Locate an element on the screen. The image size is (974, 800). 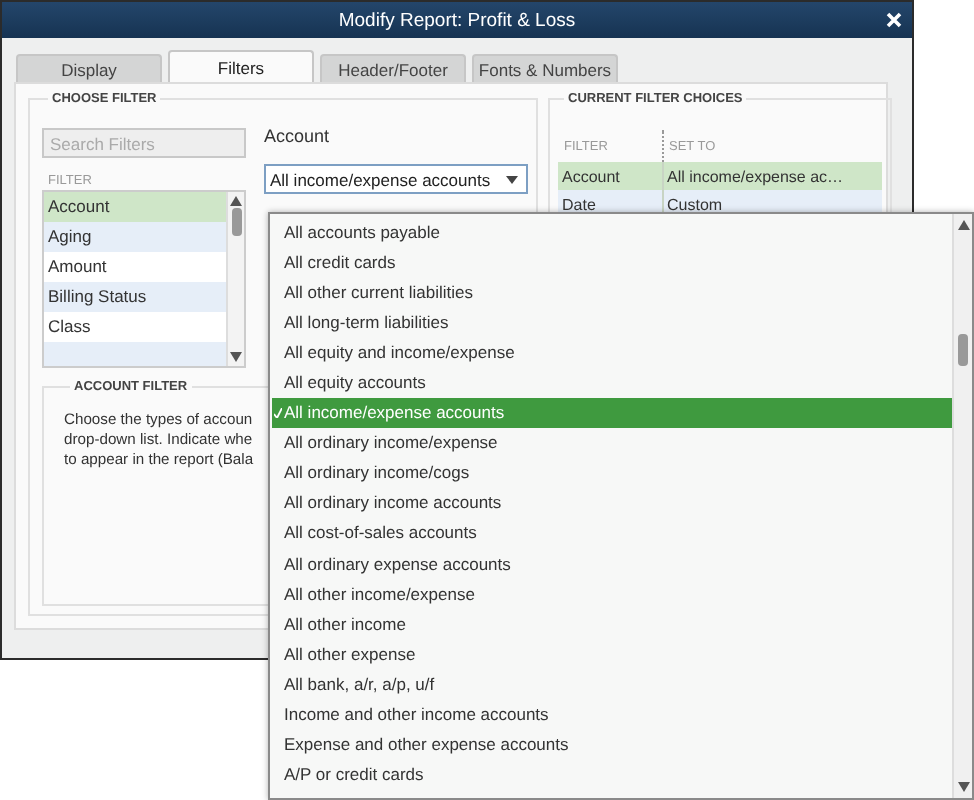
menu-option: All accounts payable is located at coordinates (612, 231).